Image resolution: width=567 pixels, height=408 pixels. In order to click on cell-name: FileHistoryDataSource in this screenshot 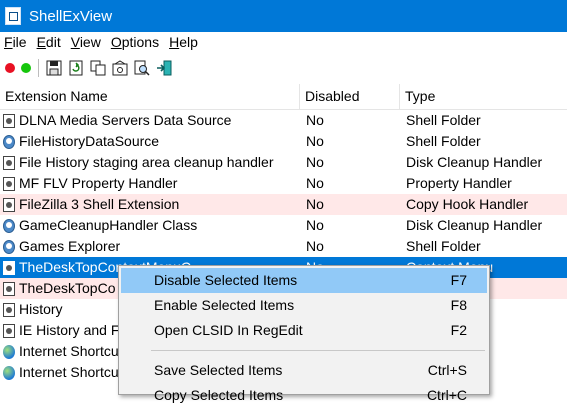, I will do `click(151, 141)`.